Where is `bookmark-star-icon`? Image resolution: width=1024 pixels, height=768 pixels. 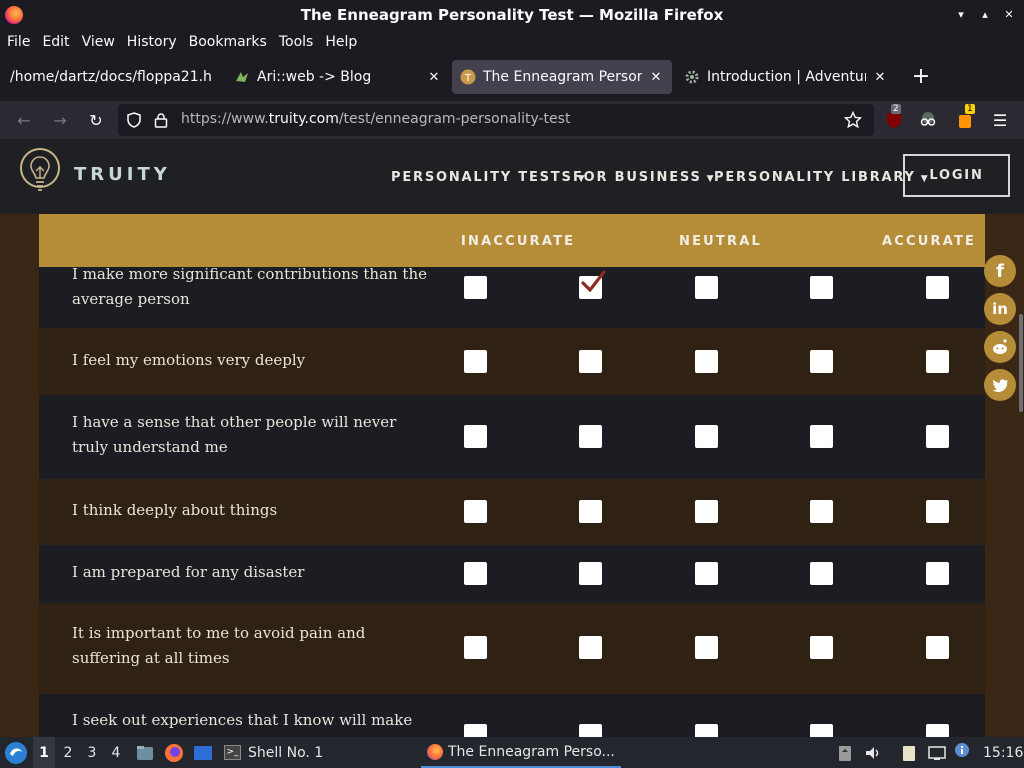 bookmark-star-icon is located at coordinates (853, 120).